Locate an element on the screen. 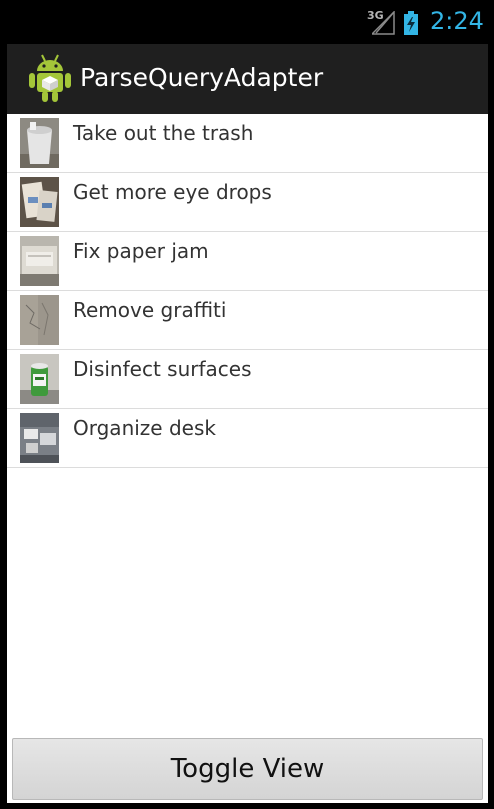  trash-can-thumbnail is located at coordinates (39, 143).